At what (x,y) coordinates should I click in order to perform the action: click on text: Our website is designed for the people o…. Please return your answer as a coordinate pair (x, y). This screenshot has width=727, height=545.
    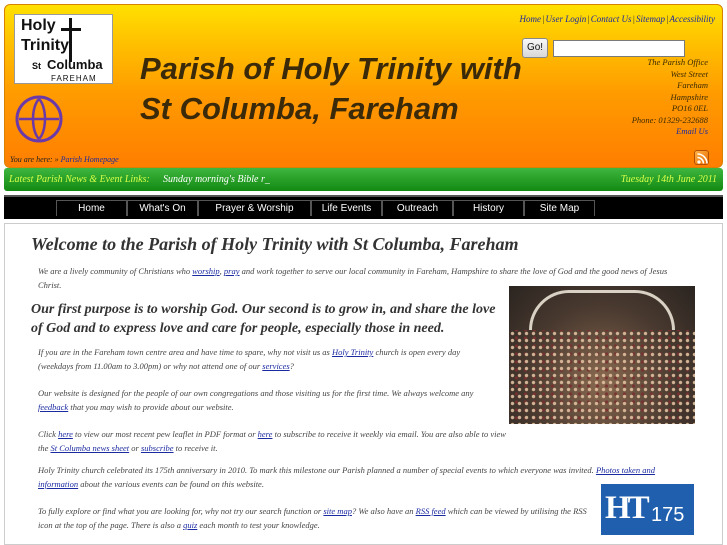
    Looking at the image, I should click on (256, 393).